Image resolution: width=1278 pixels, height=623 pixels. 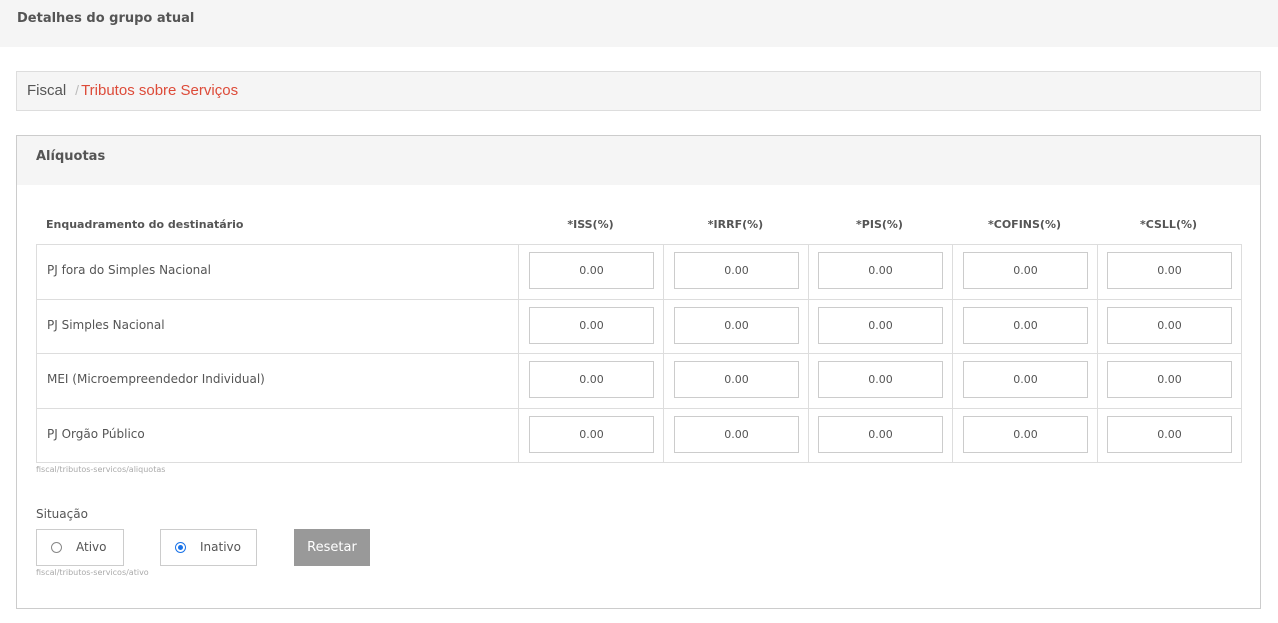 What do you see at coordinates (101, 469) in the screenshot?
I see `aliquotas-path-hint: fiscal/tributos-servicos/aliquotas` at bounding box center [101, 469].